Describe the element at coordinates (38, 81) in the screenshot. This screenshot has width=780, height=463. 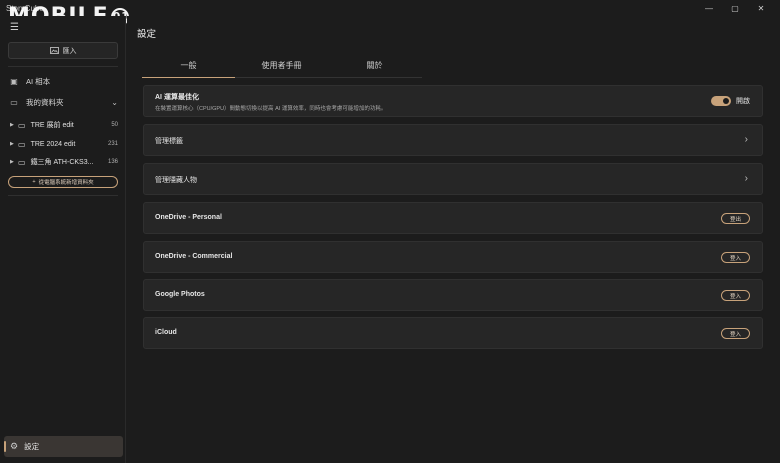
I see `sidebar-item-label: AI 相本` at that location.